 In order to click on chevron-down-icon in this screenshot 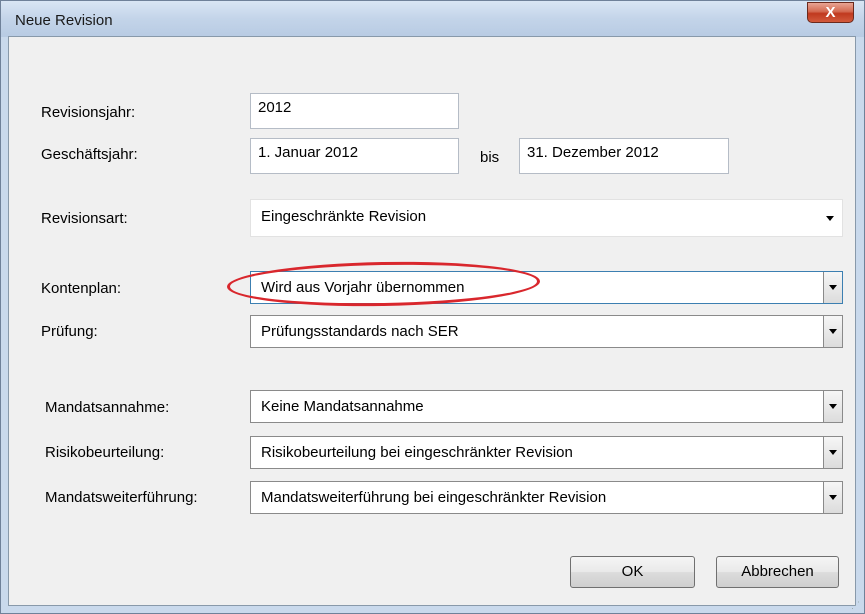, I will do `click(830, 218)`.